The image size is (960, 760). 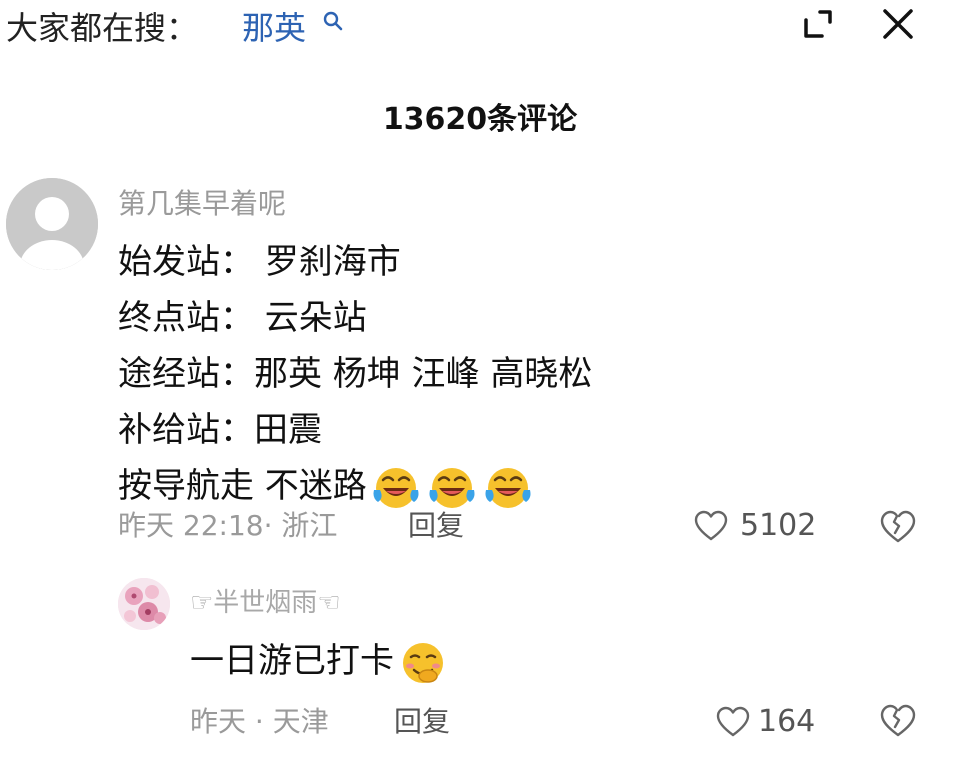 What do you see at coordinates (292, 661) in the screenshot?
I see `reply-text: 一日游已打卡` at bounding box center [292, 661].